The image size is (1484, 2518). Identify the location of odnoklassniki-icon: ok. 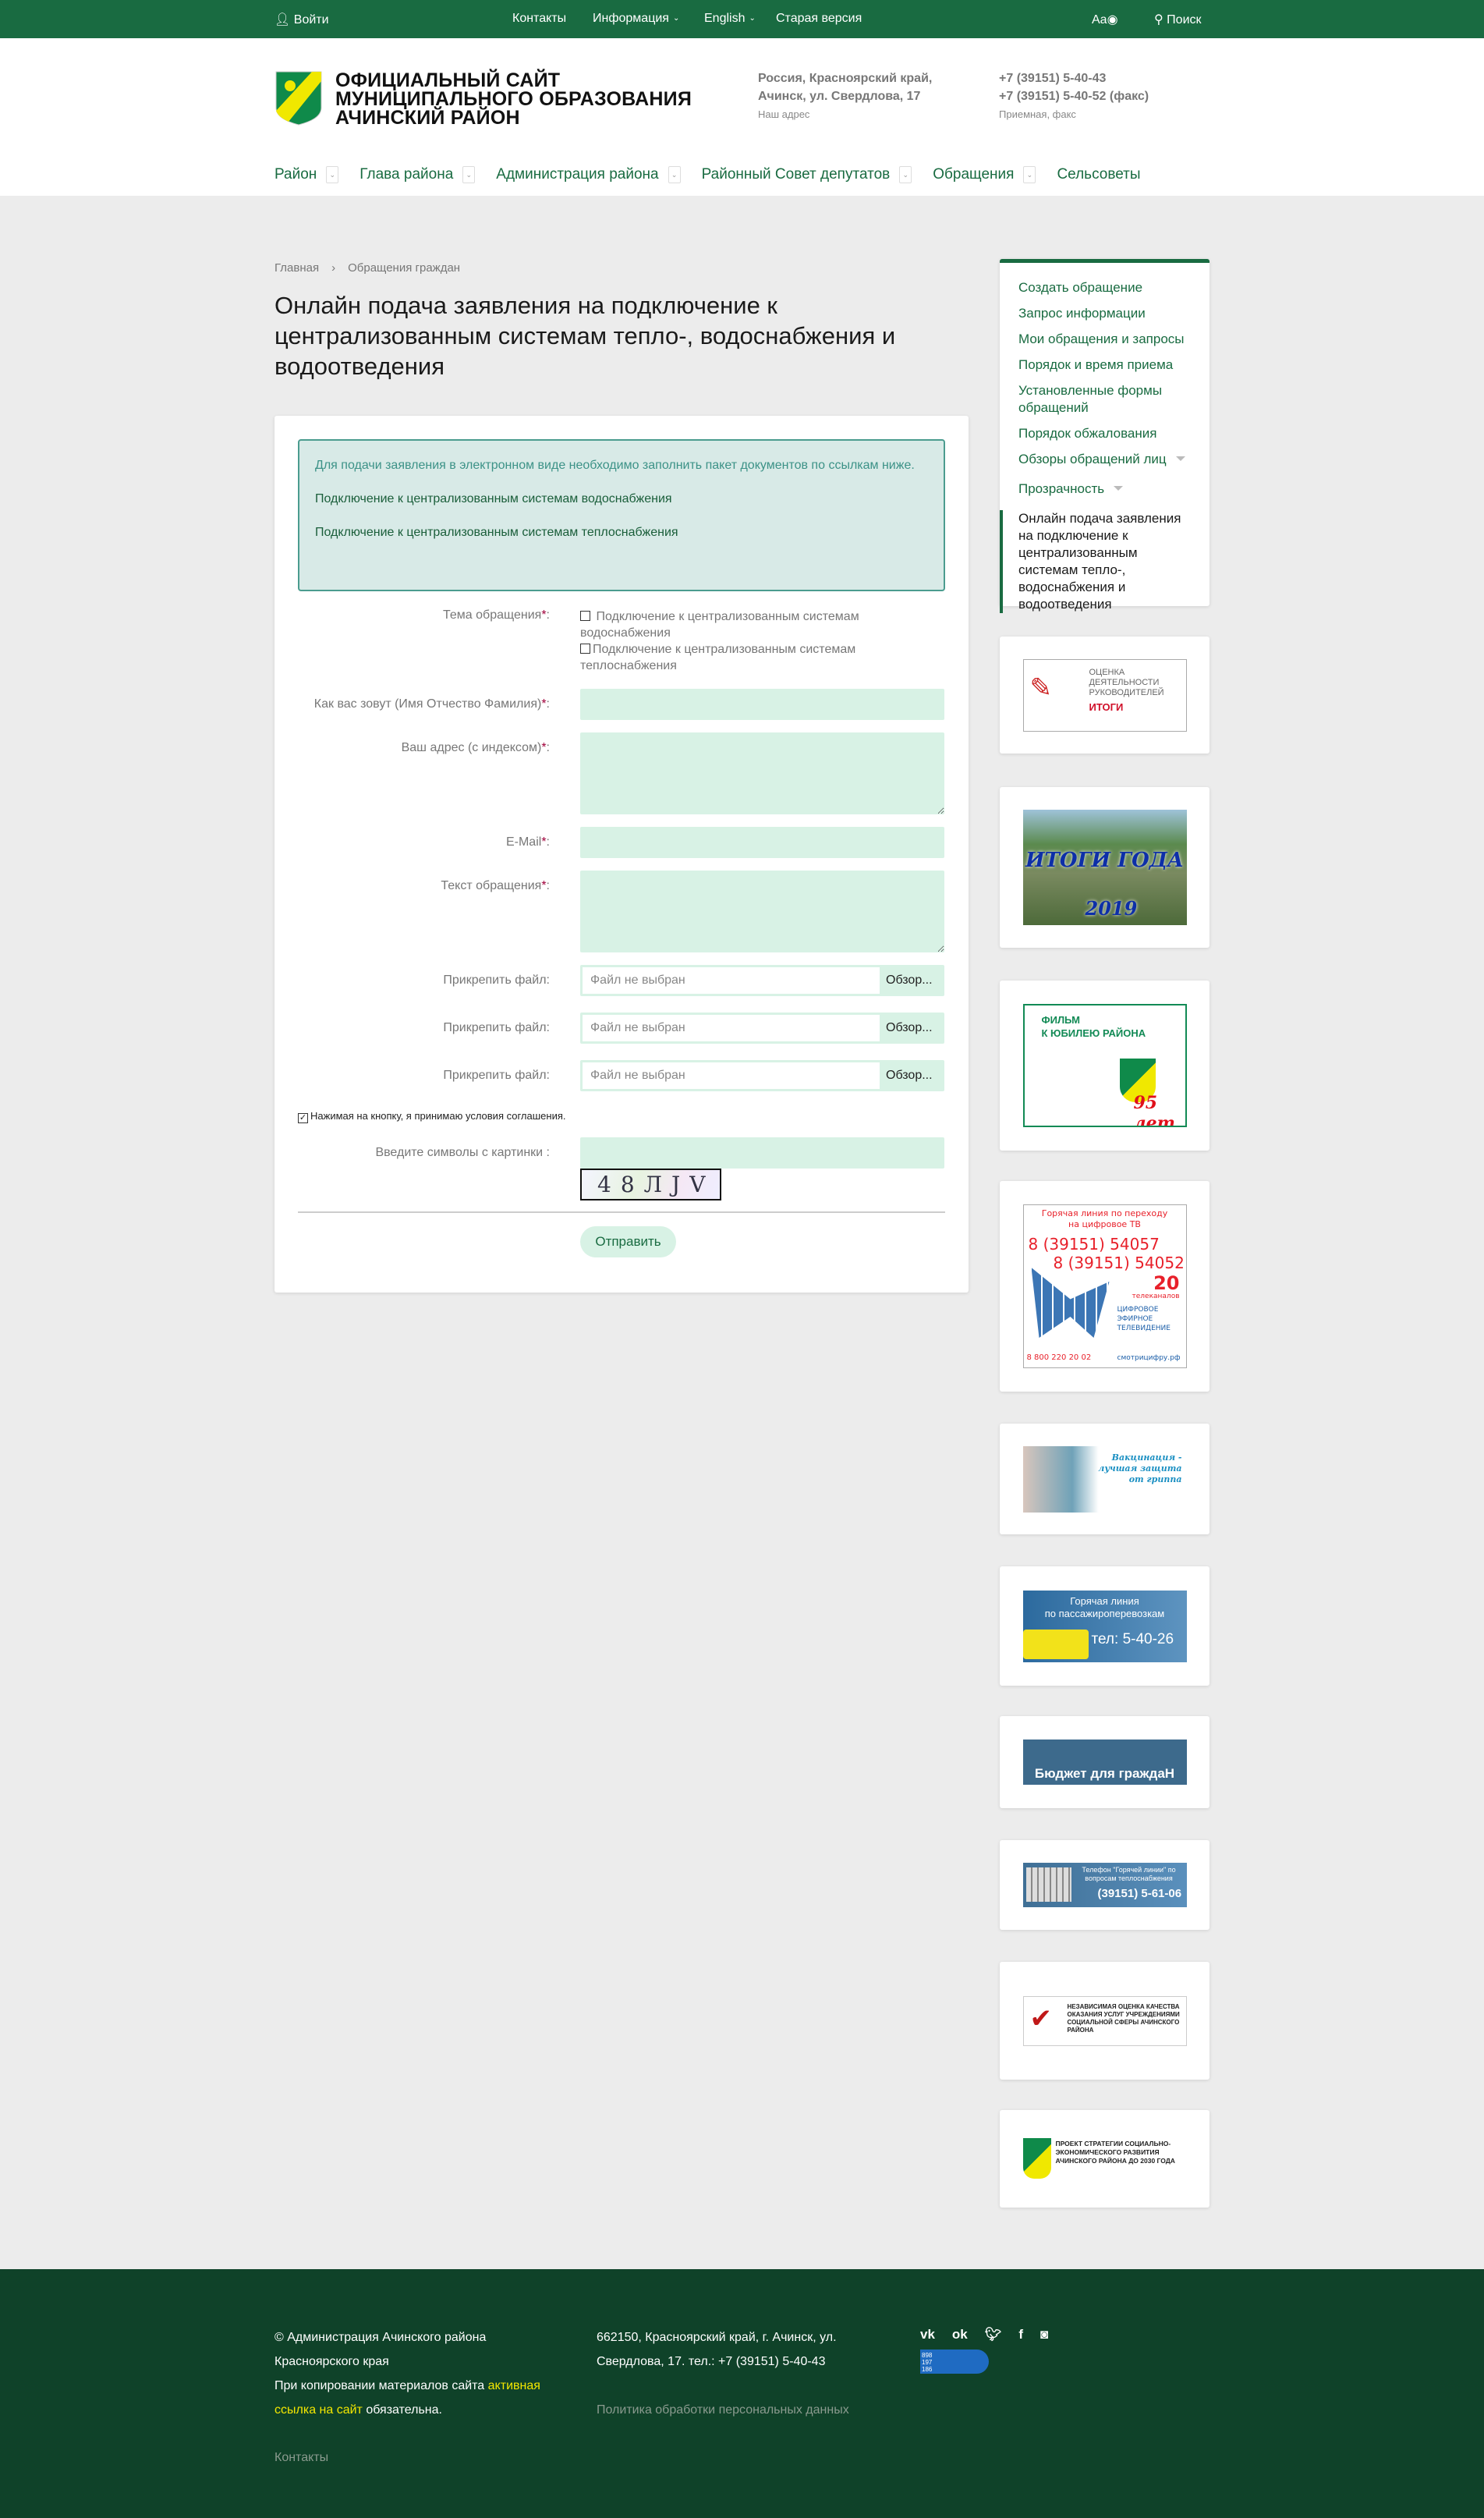
(960, 2334).